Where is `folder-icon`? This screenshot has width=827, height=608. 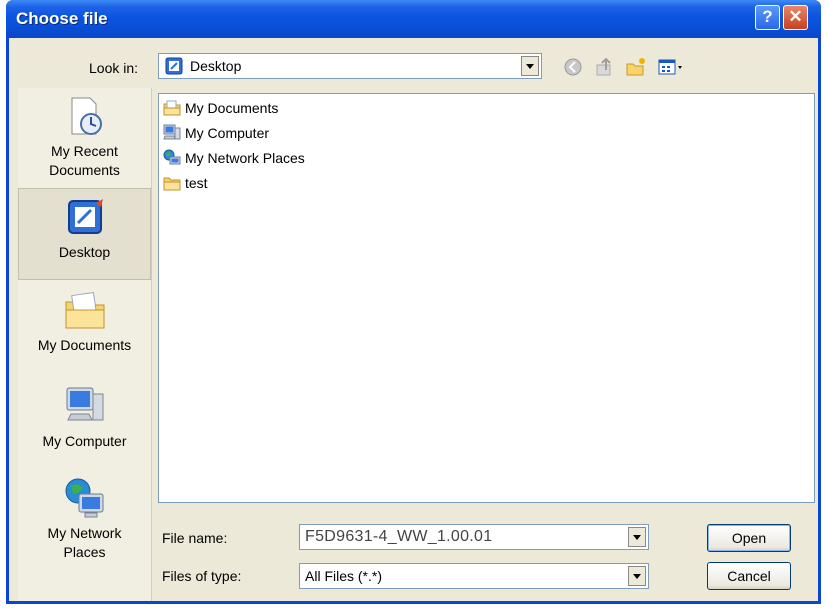
folder-icon is located at coordinates (172, 184).